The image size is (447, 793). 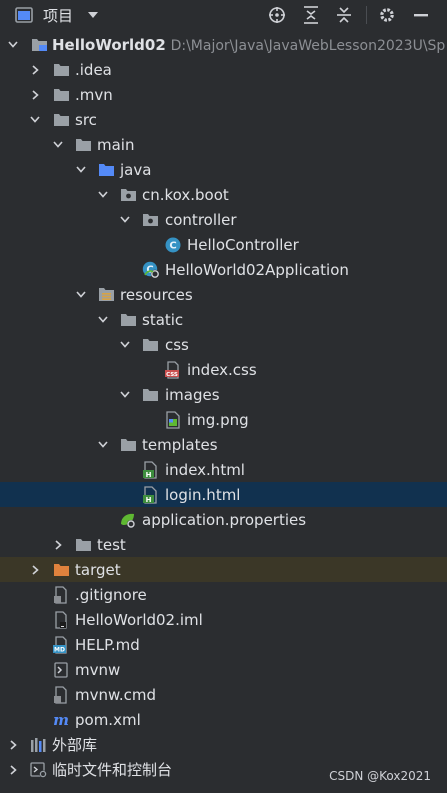 I want to click on tree-item-label: index.css, so click(x=222, y=369).